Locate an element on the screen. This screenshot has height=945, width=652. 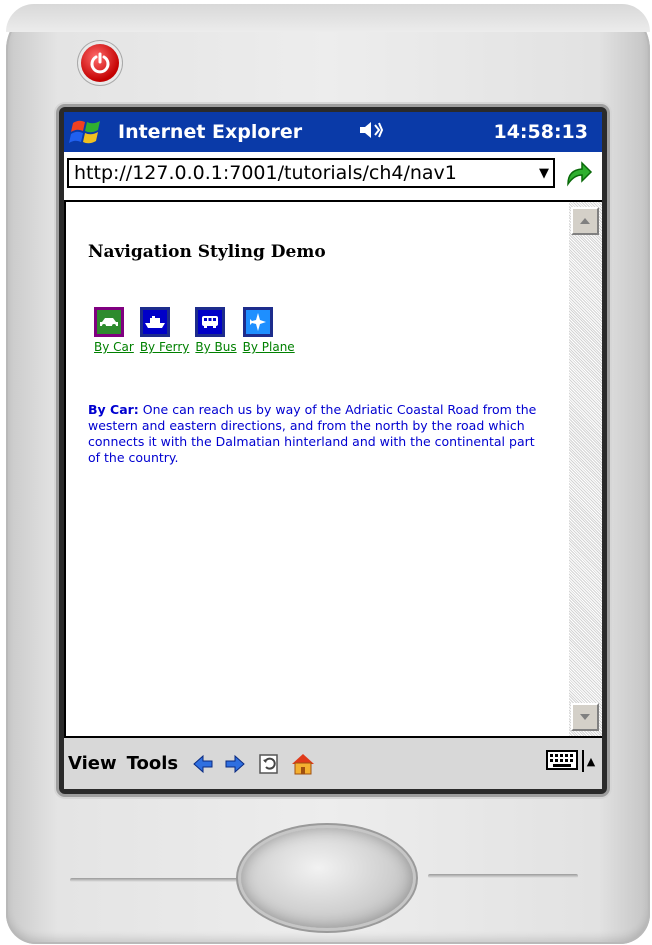
plane-icon is located at coordinates (257, 322).